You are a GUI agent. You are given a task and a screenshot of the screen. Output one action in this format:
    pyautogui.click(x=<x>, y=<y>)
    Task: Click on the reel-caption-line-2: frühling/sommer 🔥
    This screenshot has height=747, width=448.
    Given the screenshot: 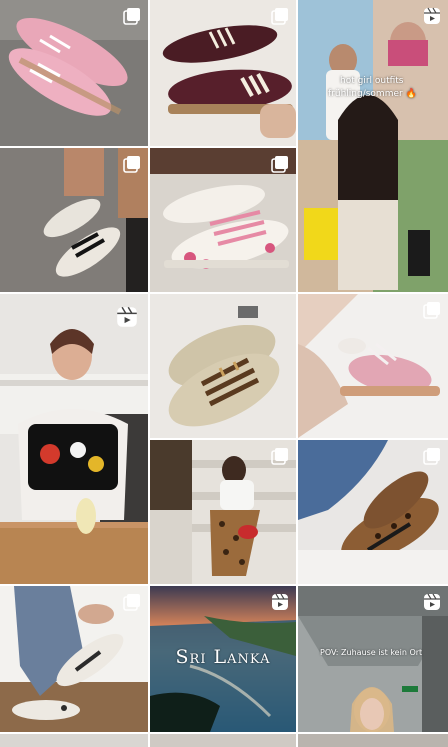 What is the action you would take?
    pyautogui.click(x=372, y=94)
    